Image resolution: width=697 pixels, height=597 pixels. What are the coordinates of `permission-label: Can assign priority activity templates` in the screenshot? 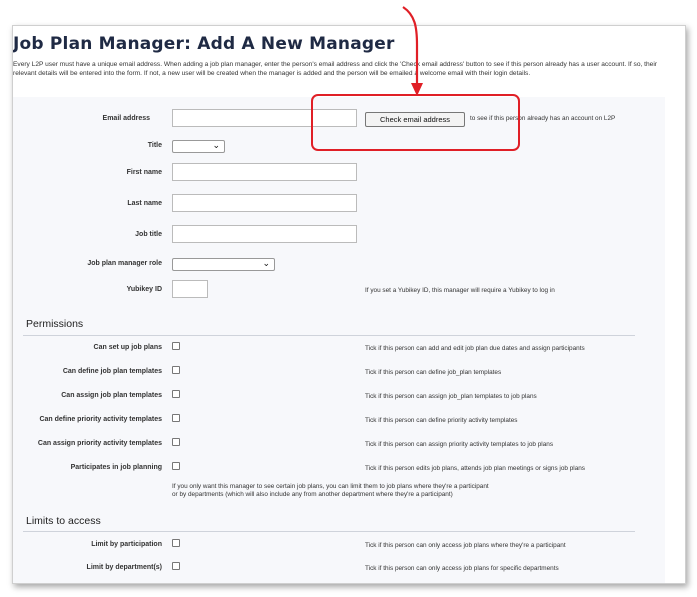 It's located at (99, 443).